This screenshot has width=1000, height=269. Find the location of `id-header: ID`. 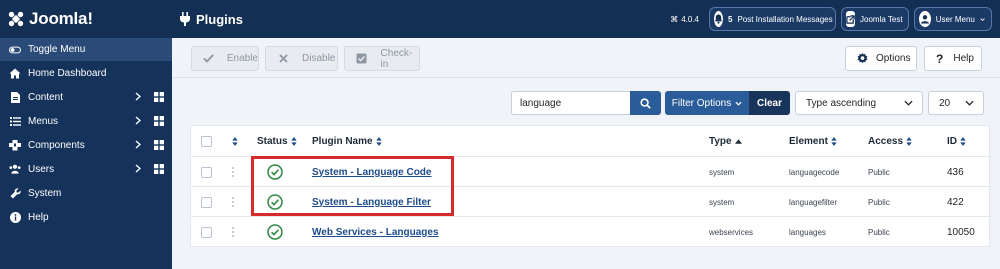

id-header: ID is located at coordinates (956, 141).